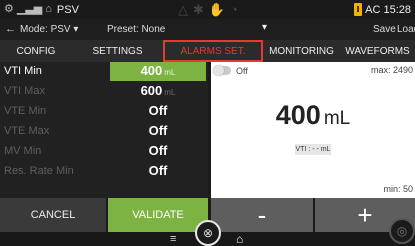 Image resolution: width=415 pixels, height=246 pixels. I want to click on load-button: Load, so click(406, 29).